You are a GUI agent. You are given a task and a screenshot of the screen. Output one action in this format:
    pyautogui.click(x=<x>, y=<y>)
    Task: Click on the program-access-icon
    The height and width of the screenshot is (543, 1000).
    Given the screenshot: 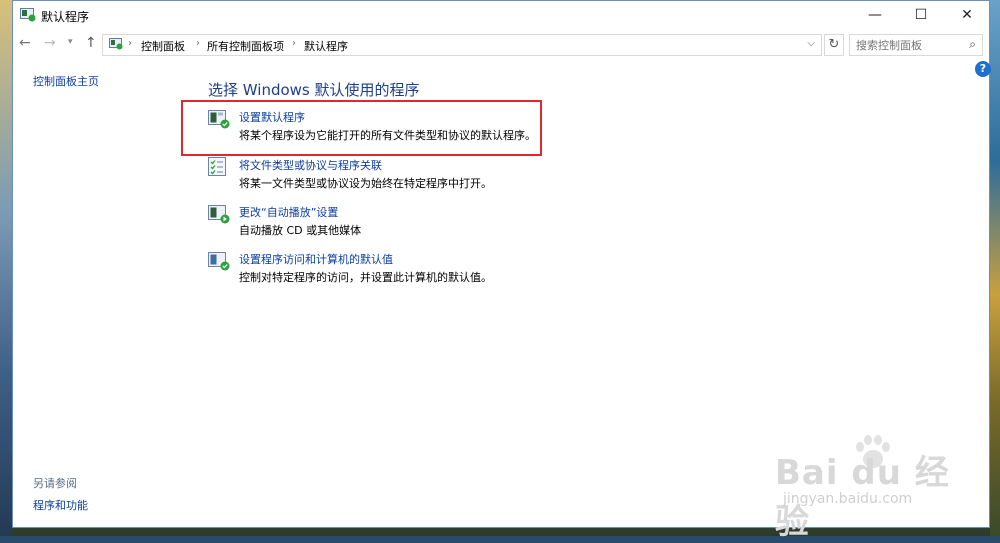 What is the action you would take?
    pyautogui.click(x=219, y=261)
    